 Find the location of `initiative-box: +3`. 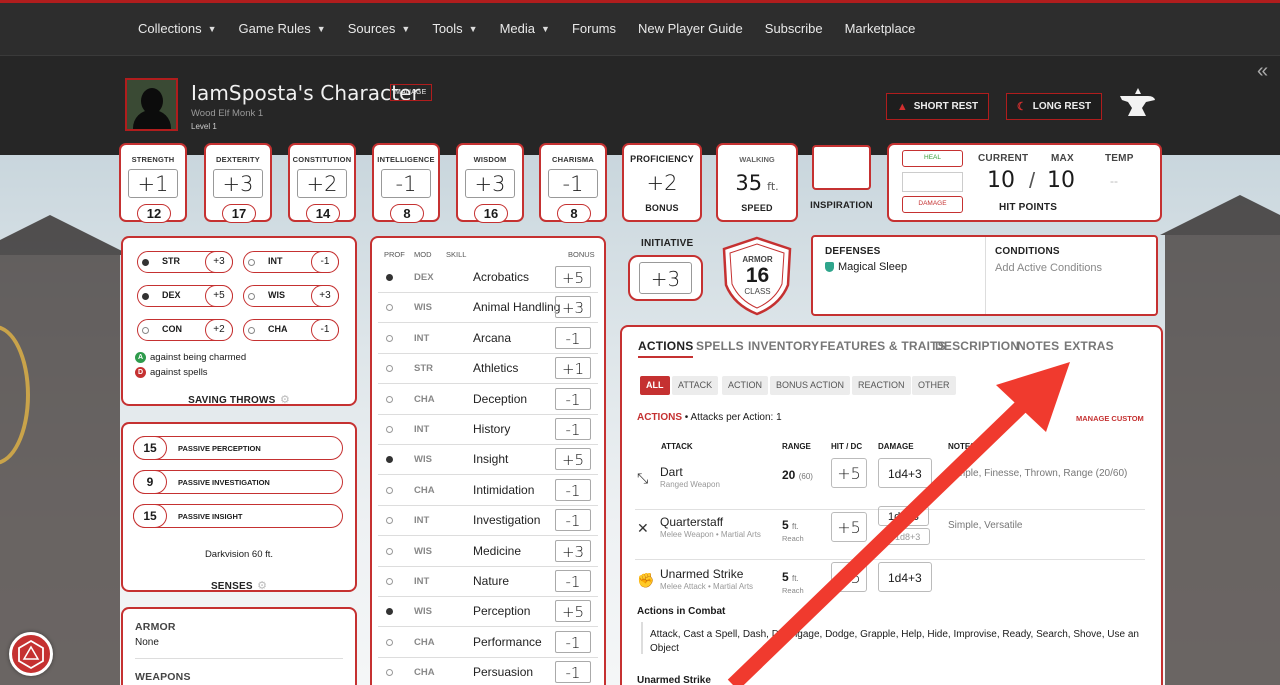

initiative-box: +3 is located at coordinates (665, 278).